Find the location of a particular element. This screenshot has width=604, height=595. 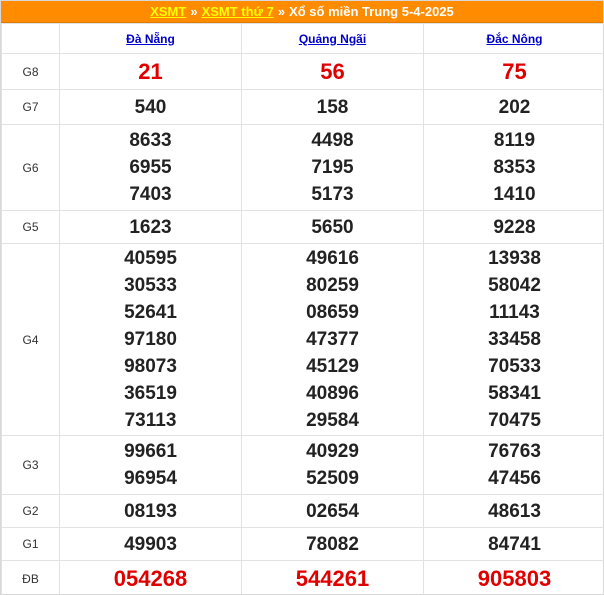

result-number: 08193 is located at coordinates (150, 511).